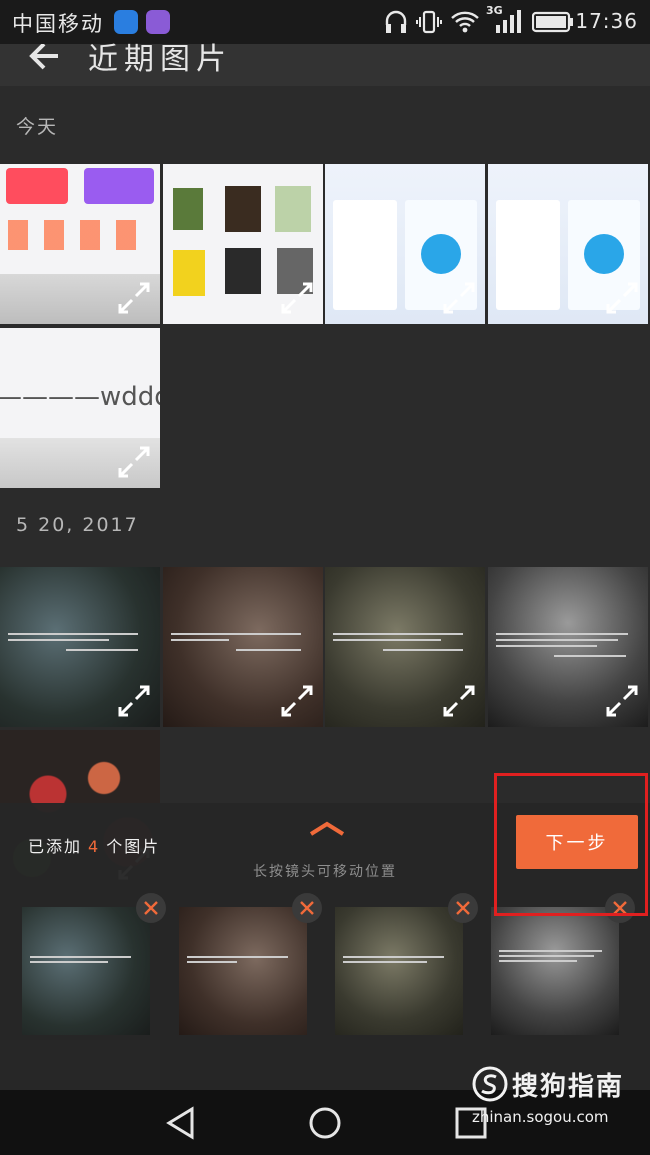 This screenshot has height=1155, width=650. Describe the element at coordinates (44, 59) in the screenshot. I see `back-arrow-icon` at that location.